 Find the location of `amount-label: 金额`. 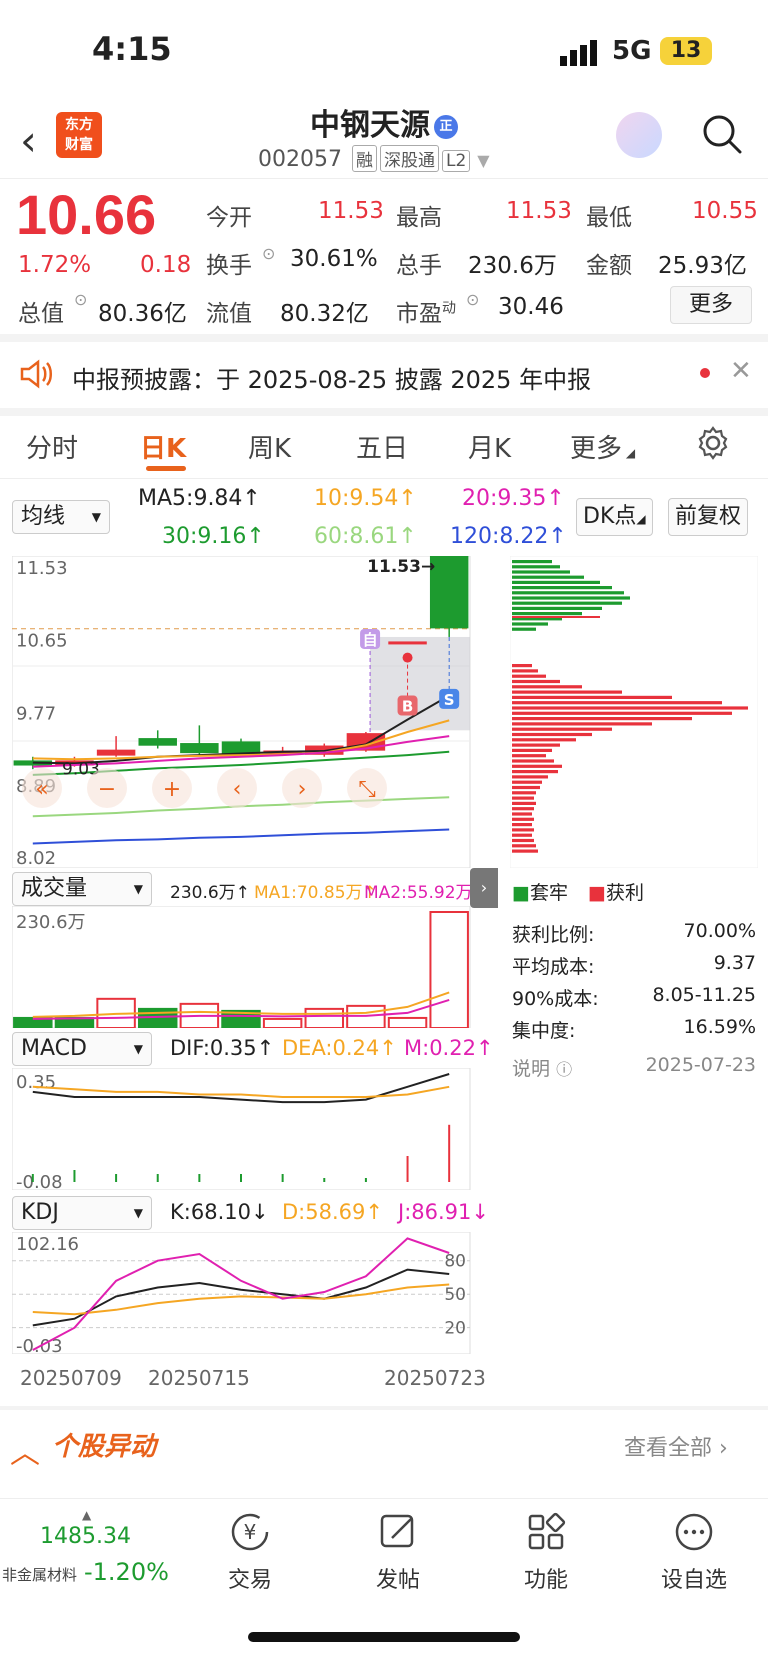

amount-label: 金额 is located at coordinates (609, 266).